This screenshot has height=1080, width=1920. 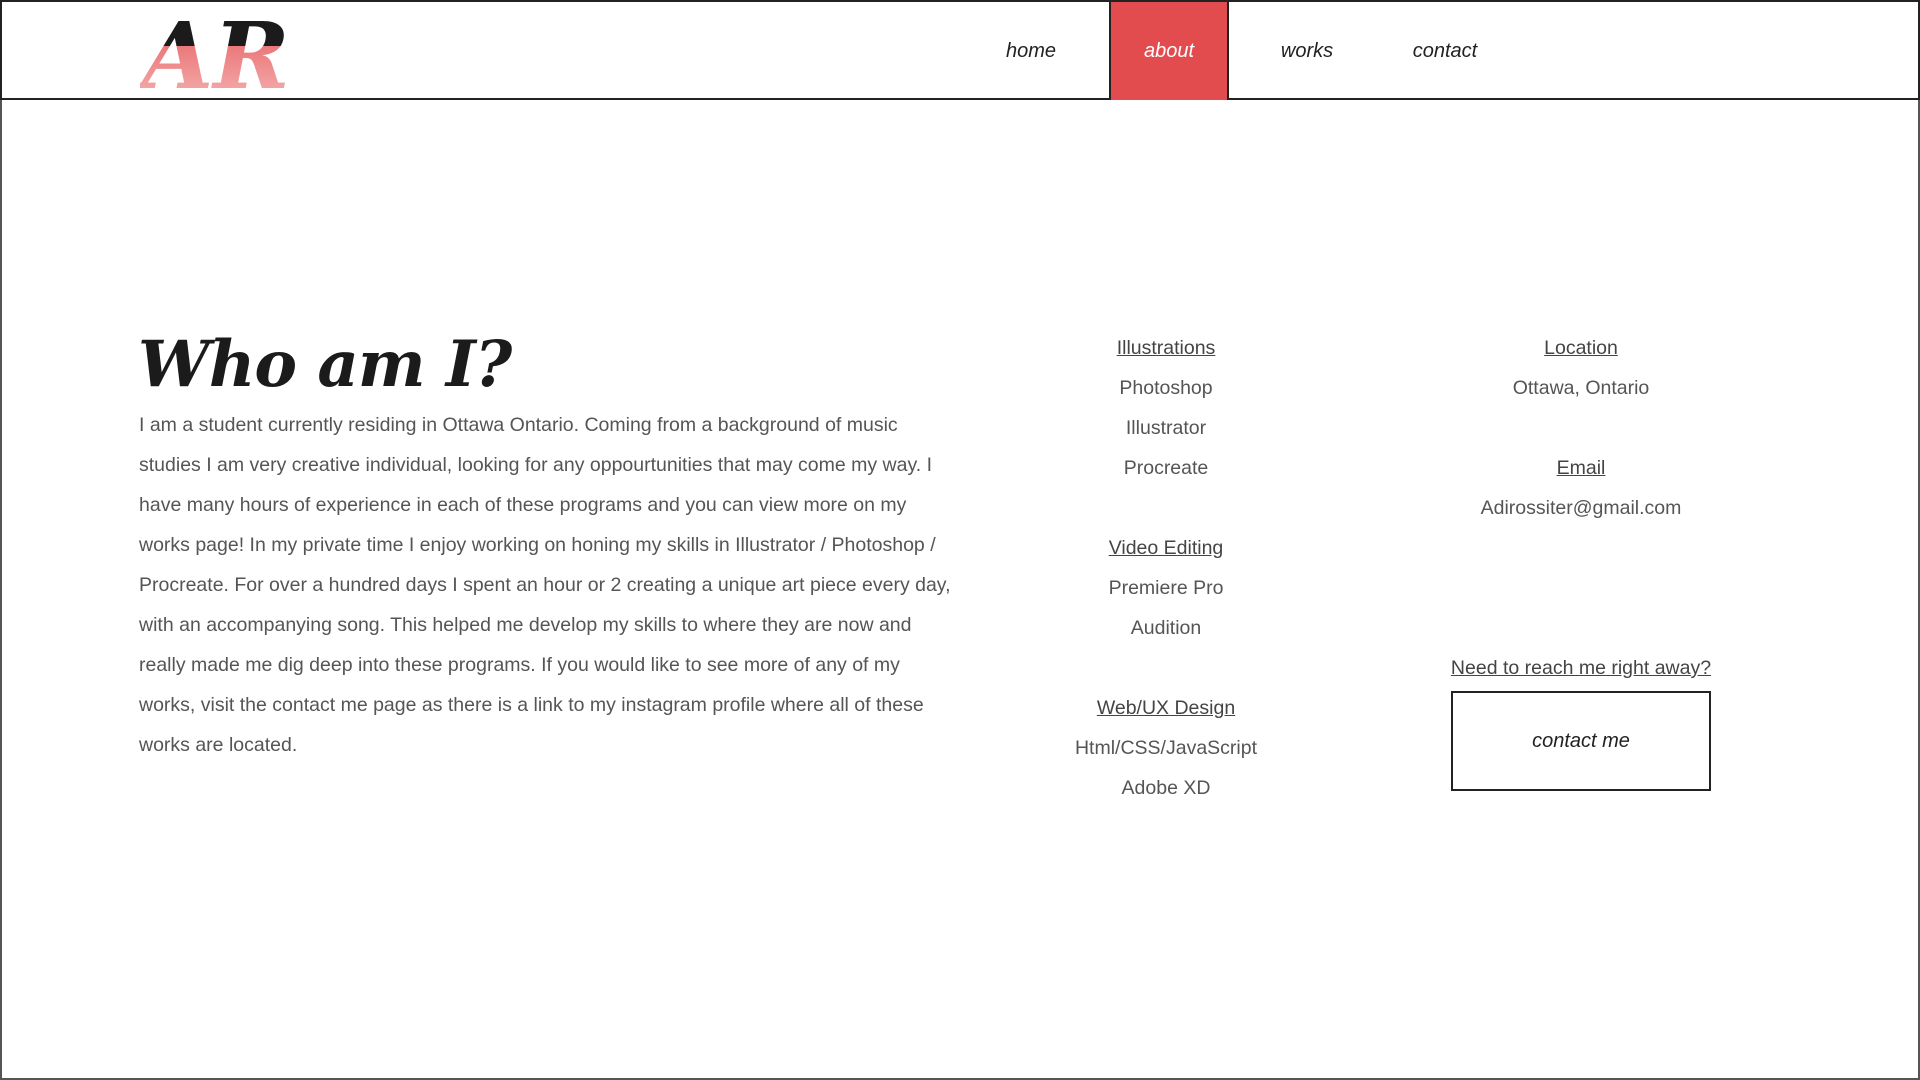 I want to click on page-title: Who am I?, so click(x=325, y=364).